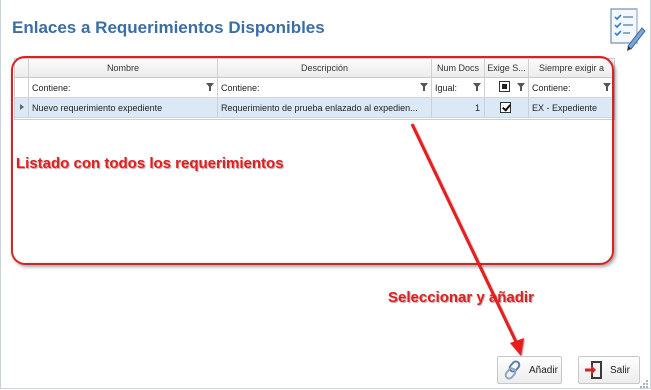  Describe the element at coordinates (593, 370) in the screenshot. I see `exit-door-icon` at that location.